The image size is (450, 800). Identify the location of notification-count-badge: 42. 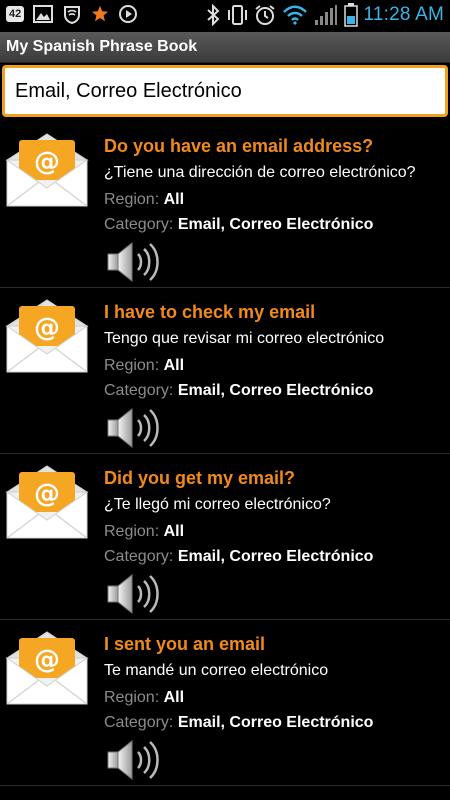
(15, 14).